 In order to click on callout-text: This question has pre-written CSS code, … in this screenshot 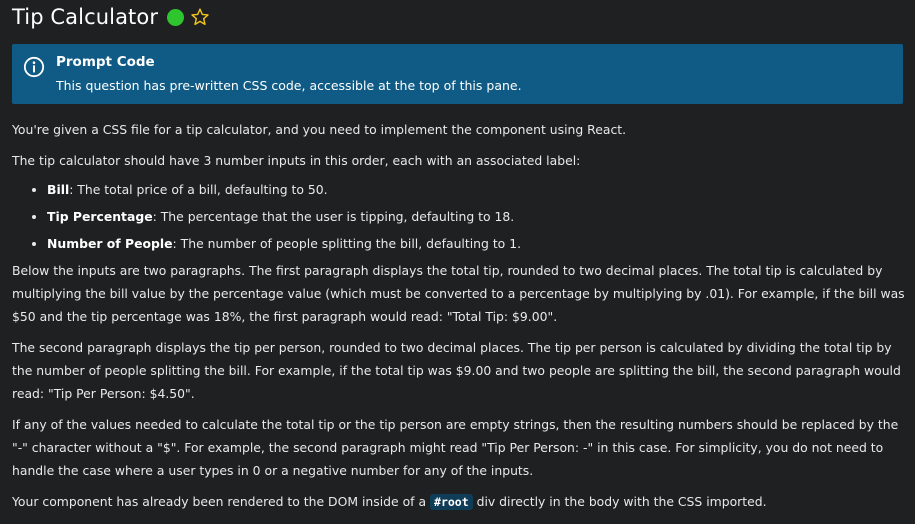, I will do `click(289, 85)`.